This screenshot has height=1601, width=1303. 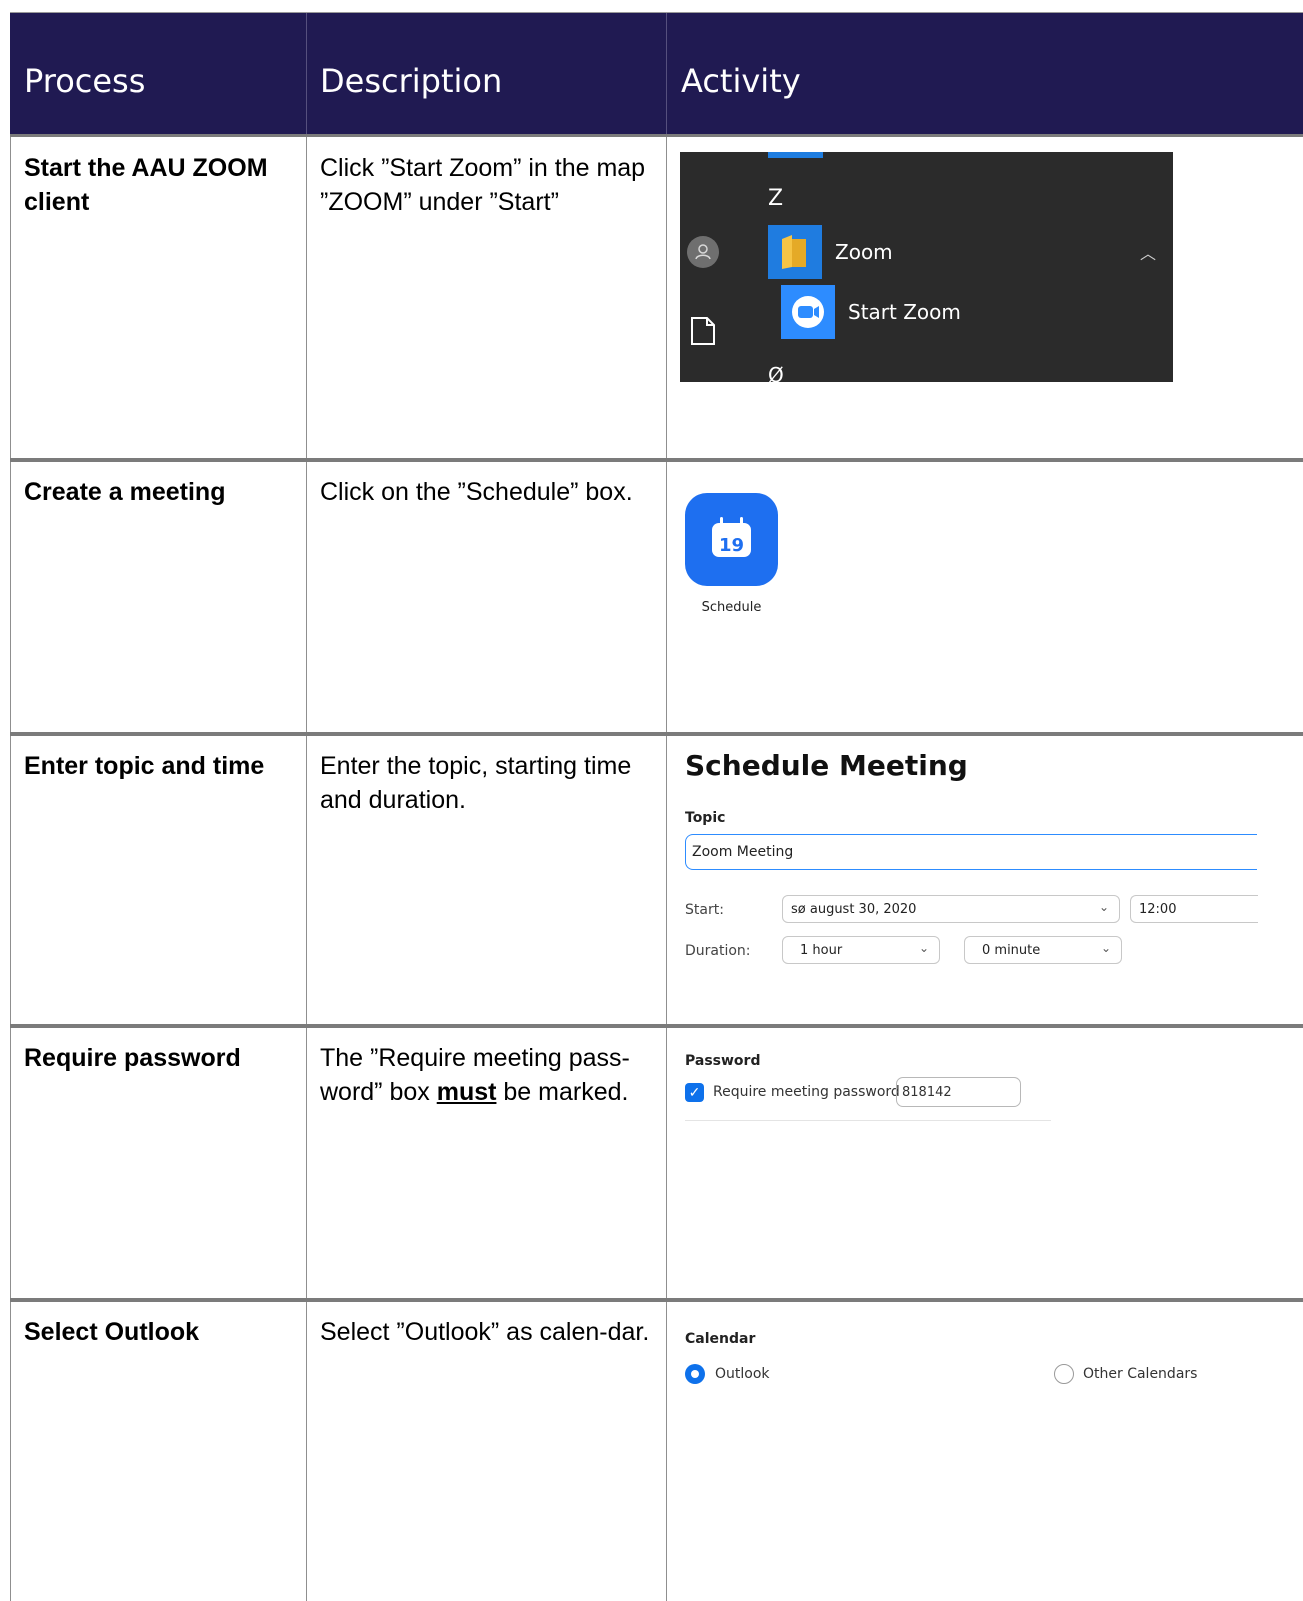 I want to click on start-date-select: sø august 30, 2020 ⌄, so click(x=951, y=909).